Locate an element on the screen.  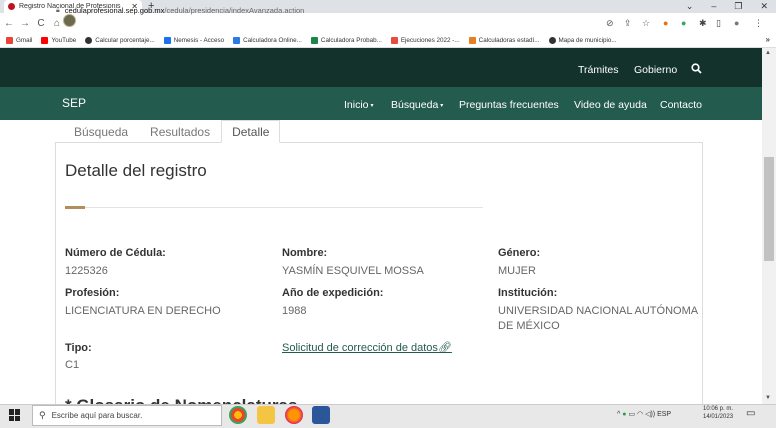
genero-value: MUJER is located at coordinates (517, 271).